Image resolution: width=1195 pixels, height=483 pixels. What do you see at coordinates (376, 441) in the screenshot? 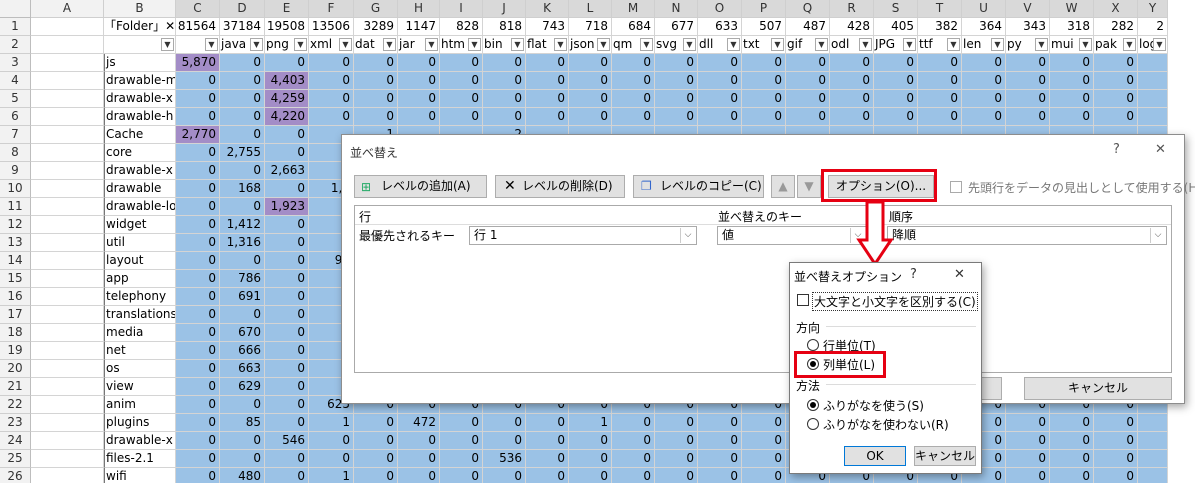
I see `cell-g24: 0` at bounding box center [376, 441].